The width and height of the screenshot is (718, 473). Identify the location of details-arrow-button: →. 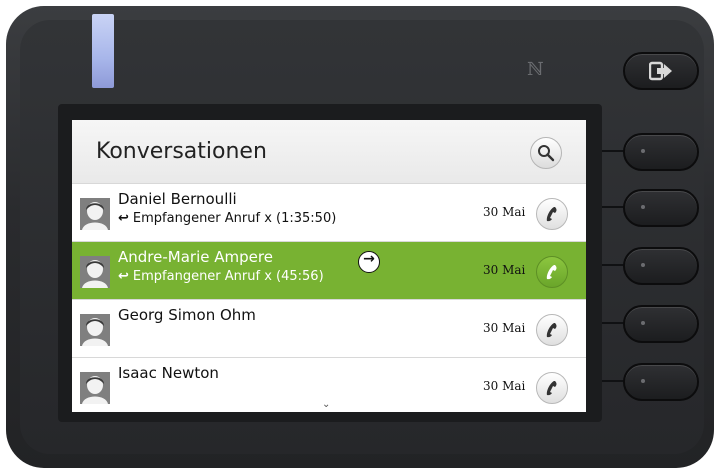
(369, 262).